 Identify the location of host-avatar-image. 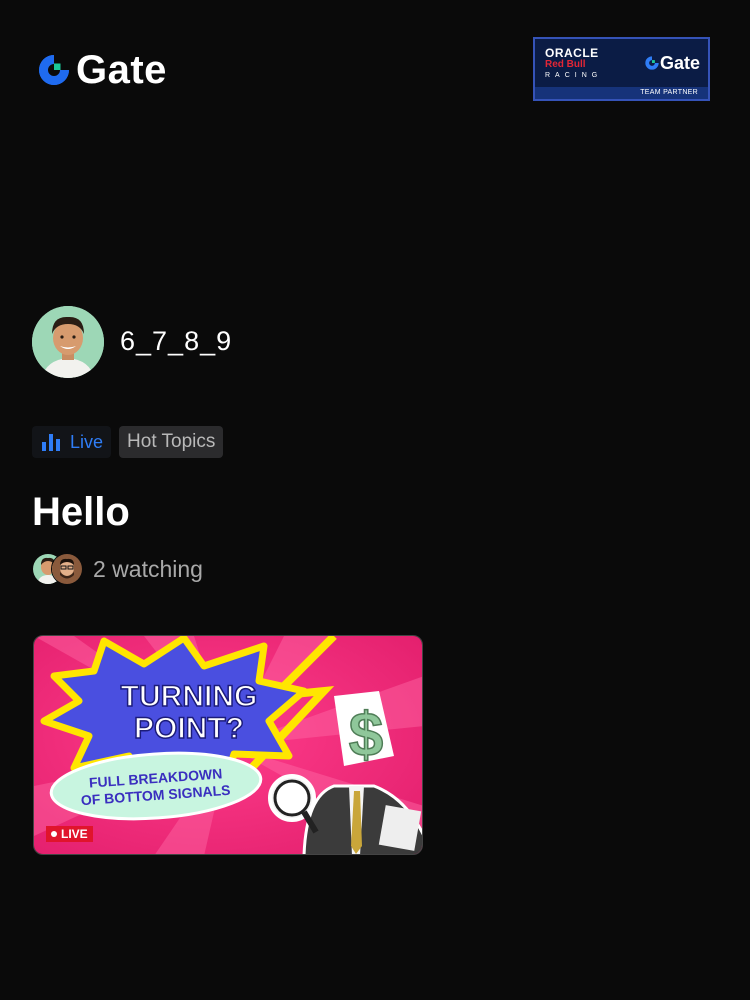
(68, 342).